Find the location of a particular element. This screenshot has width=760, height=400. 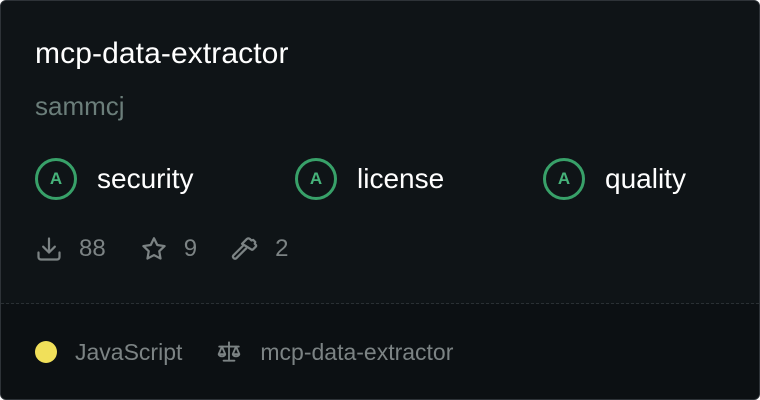

quality-badge: A quality is located at coordinates (614, 179).